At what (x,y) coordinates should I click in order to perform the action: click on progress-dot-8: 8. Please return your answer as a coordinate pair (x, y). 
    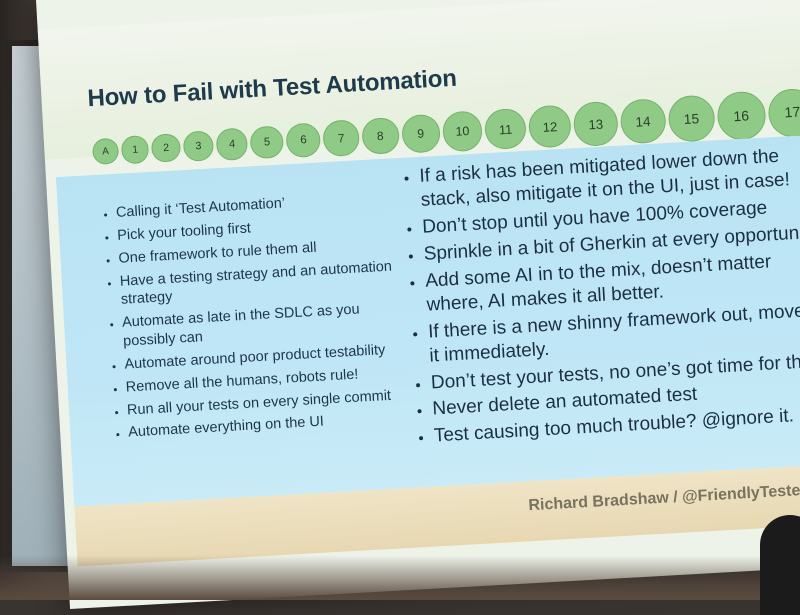
    Looking at the image, I should click on (380, 136).